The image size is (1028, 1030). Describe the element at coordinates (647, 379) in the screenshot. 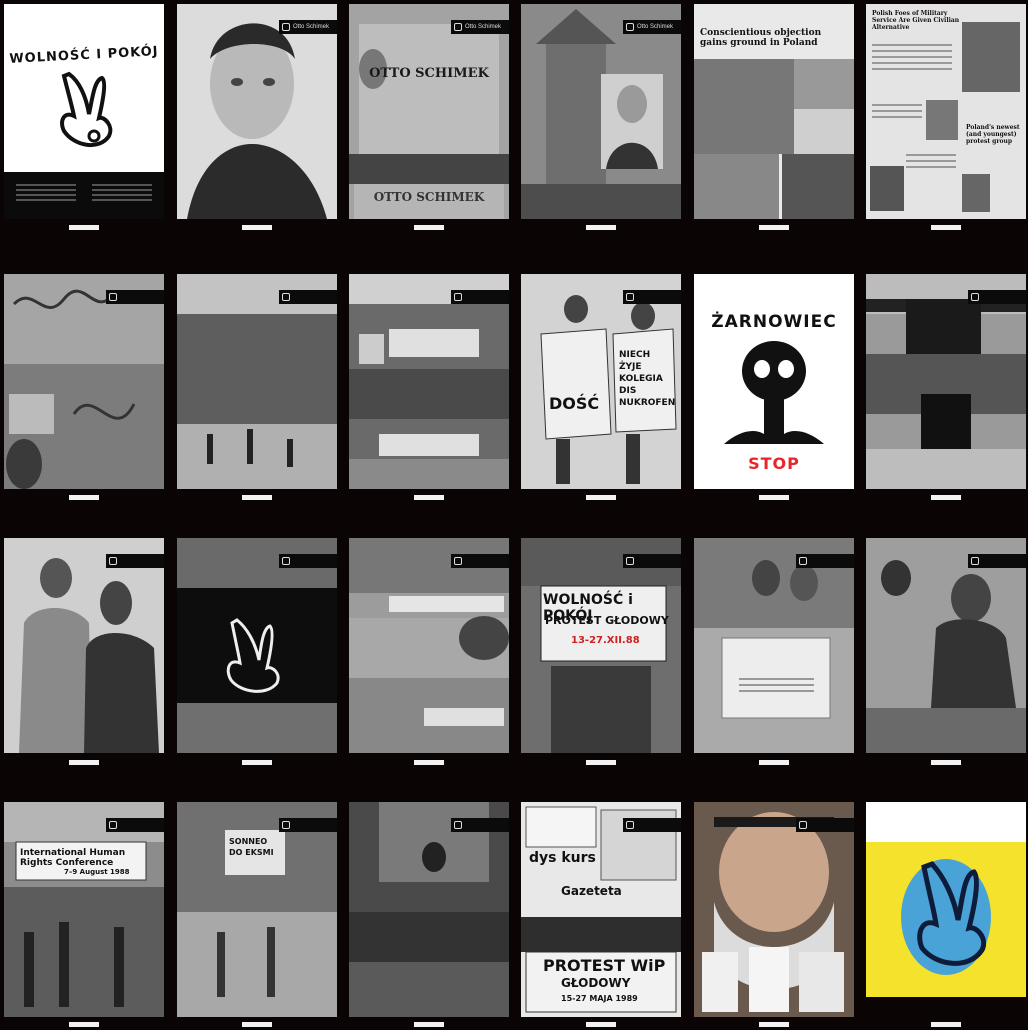

I see `sign-right: NIECH ŻYJE KOLEGIA DIS NUKROFEN` at that location.